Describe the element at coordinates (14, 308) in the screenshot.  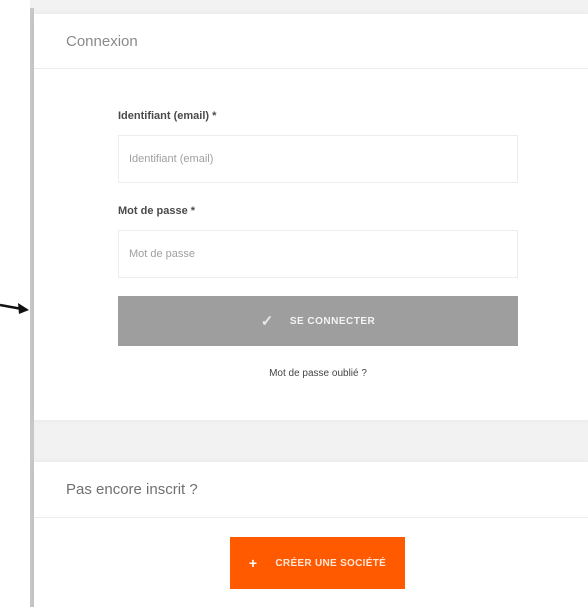
I see `arrow-pointer-icon` at that location.